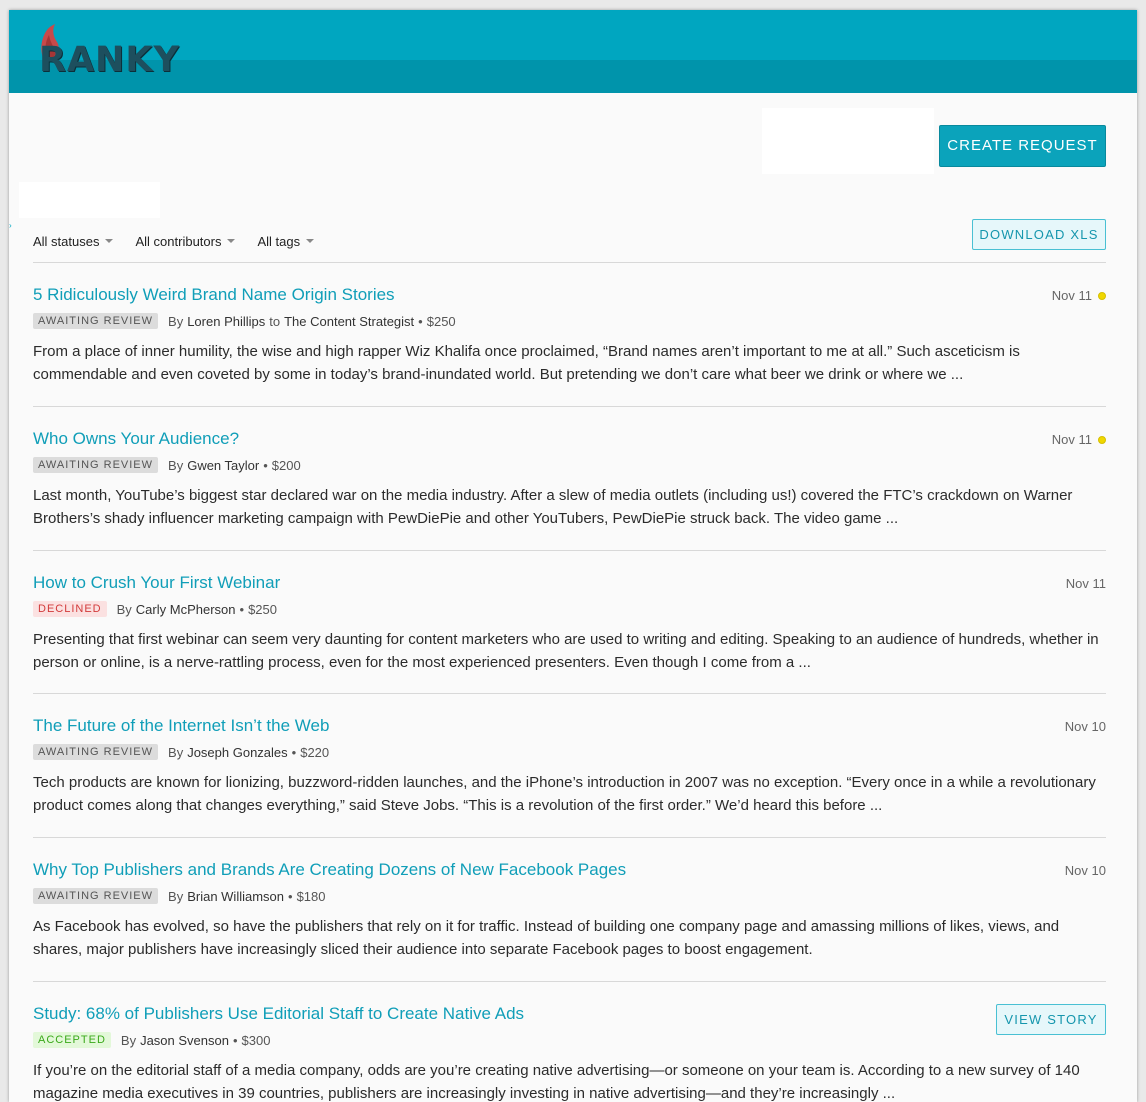  I want to click on filter-label: All contributors, so click(178, 241).